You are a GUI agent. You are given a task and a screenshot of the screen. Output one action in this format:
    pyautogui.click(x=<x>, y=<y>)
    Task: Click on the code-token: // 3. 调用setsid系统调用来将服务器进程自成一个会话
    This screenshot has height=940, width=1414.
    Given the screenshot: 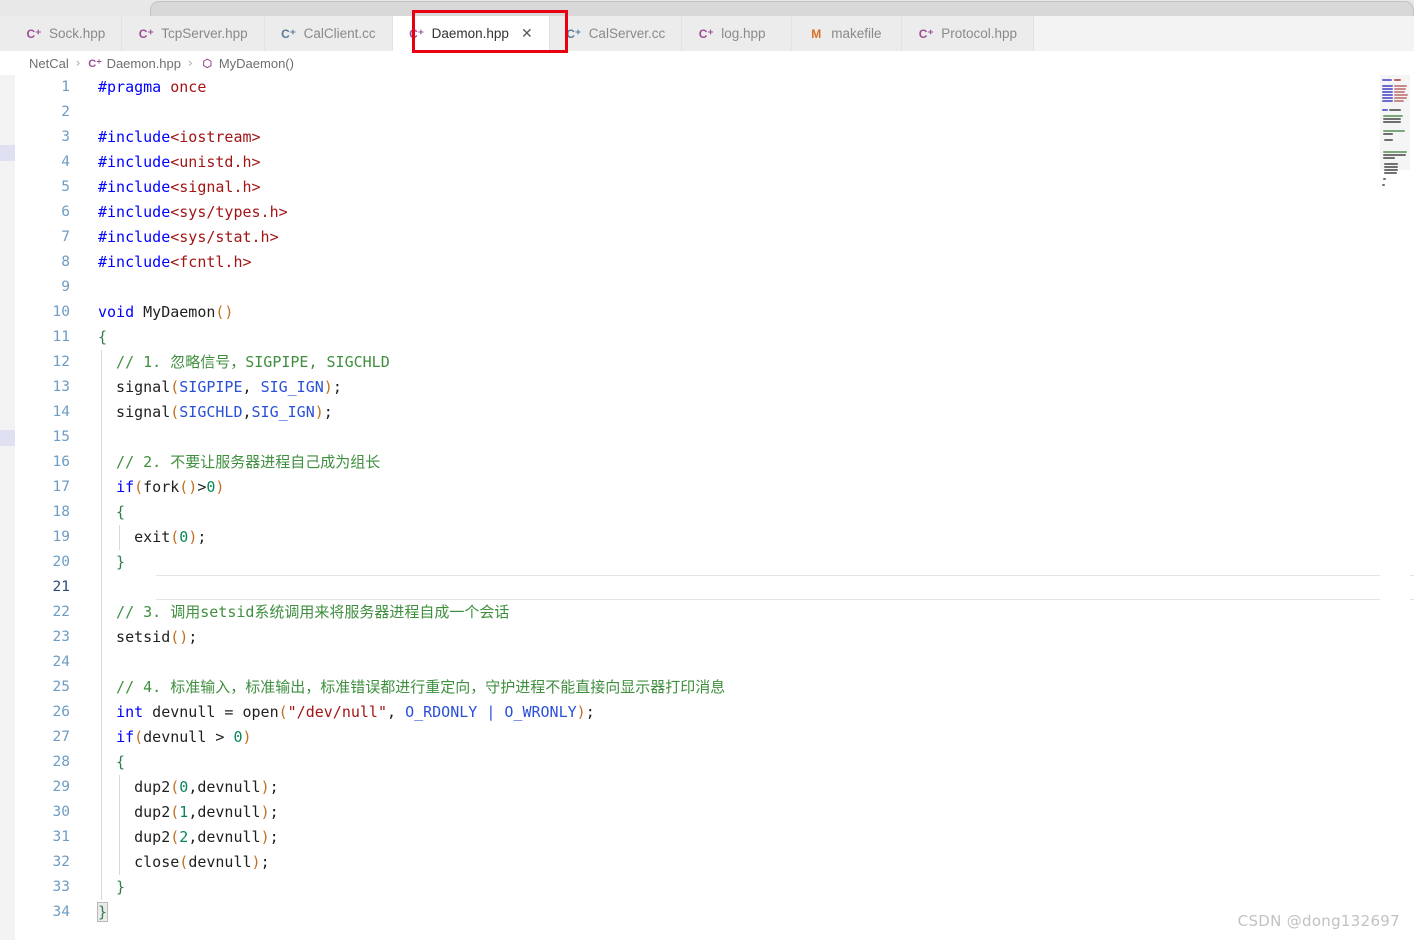 What is the action you would take?
    pyautogui.click(x=304, y=612)
    